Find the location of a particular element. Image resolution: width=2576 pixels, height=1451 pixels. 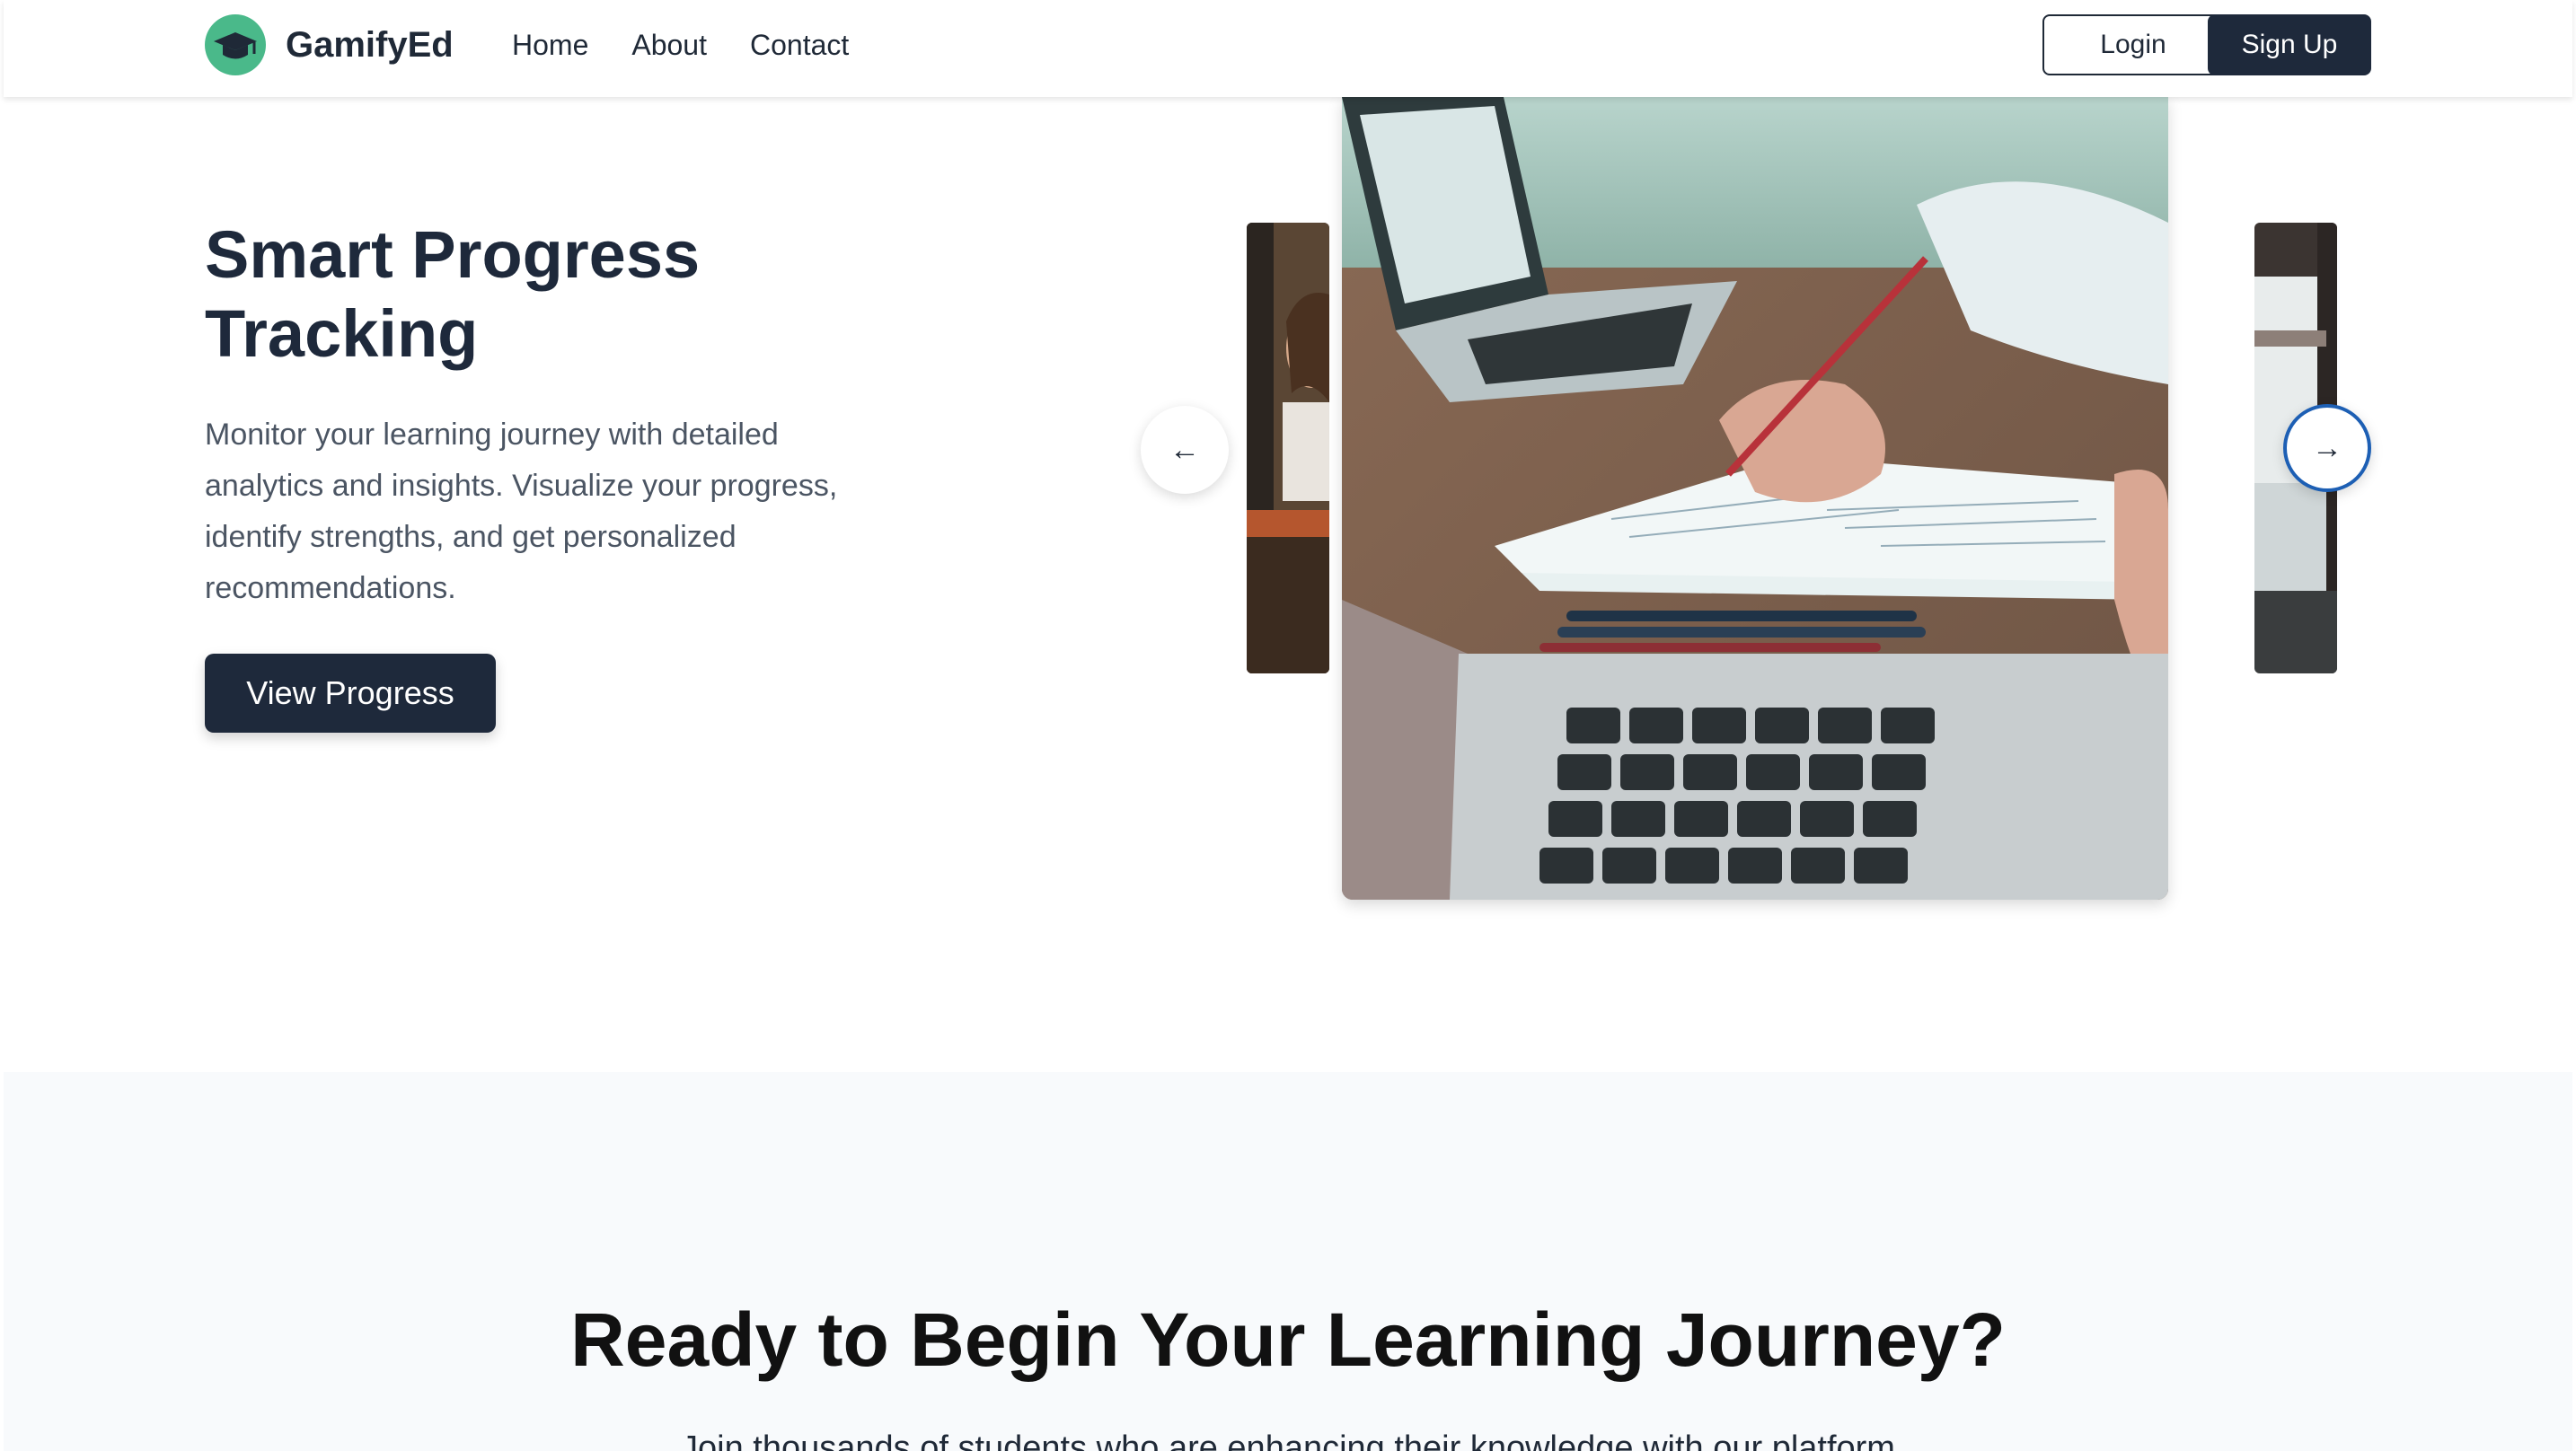

carousel-slide-previous is located at coordinates (1288, 448).